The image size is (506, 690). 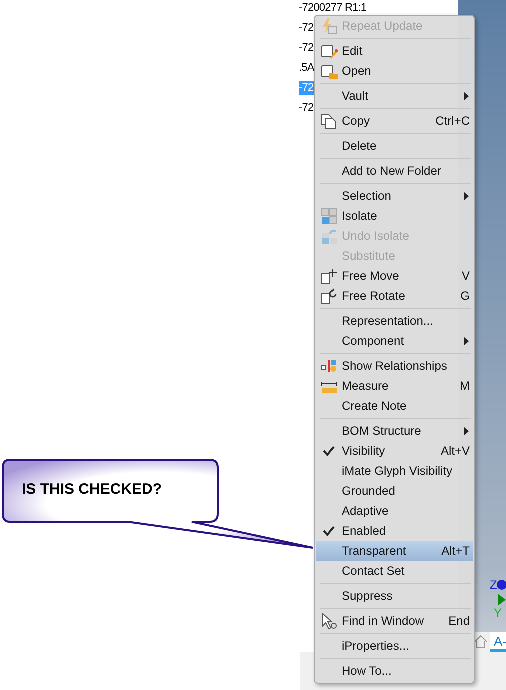 I want to click on menu-item: Grounded, so click(x=394, y=491).